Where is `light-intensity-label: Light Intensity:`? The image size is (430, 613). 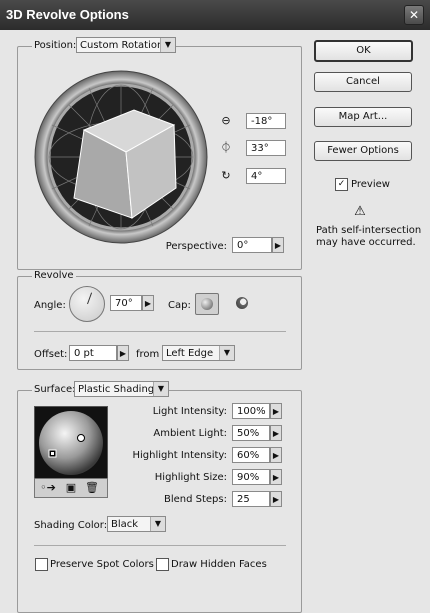 light-intensity-label: Light Intensity: is located at coordinates (189, 411).